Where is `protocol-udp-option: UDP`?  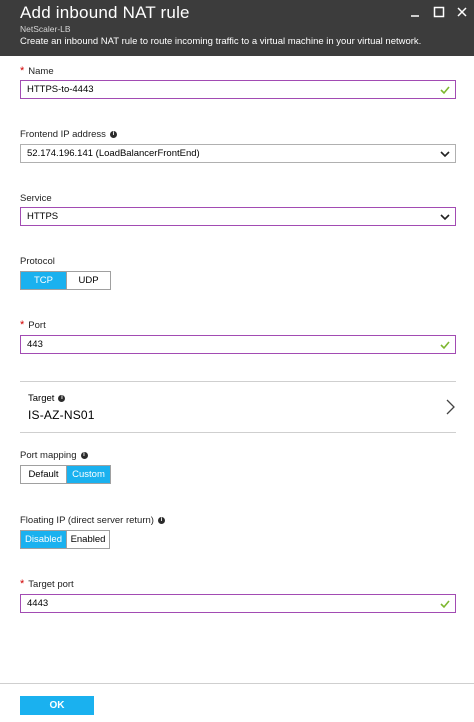 protocol-udp-option: UDP is located at coordinates (88, 280).